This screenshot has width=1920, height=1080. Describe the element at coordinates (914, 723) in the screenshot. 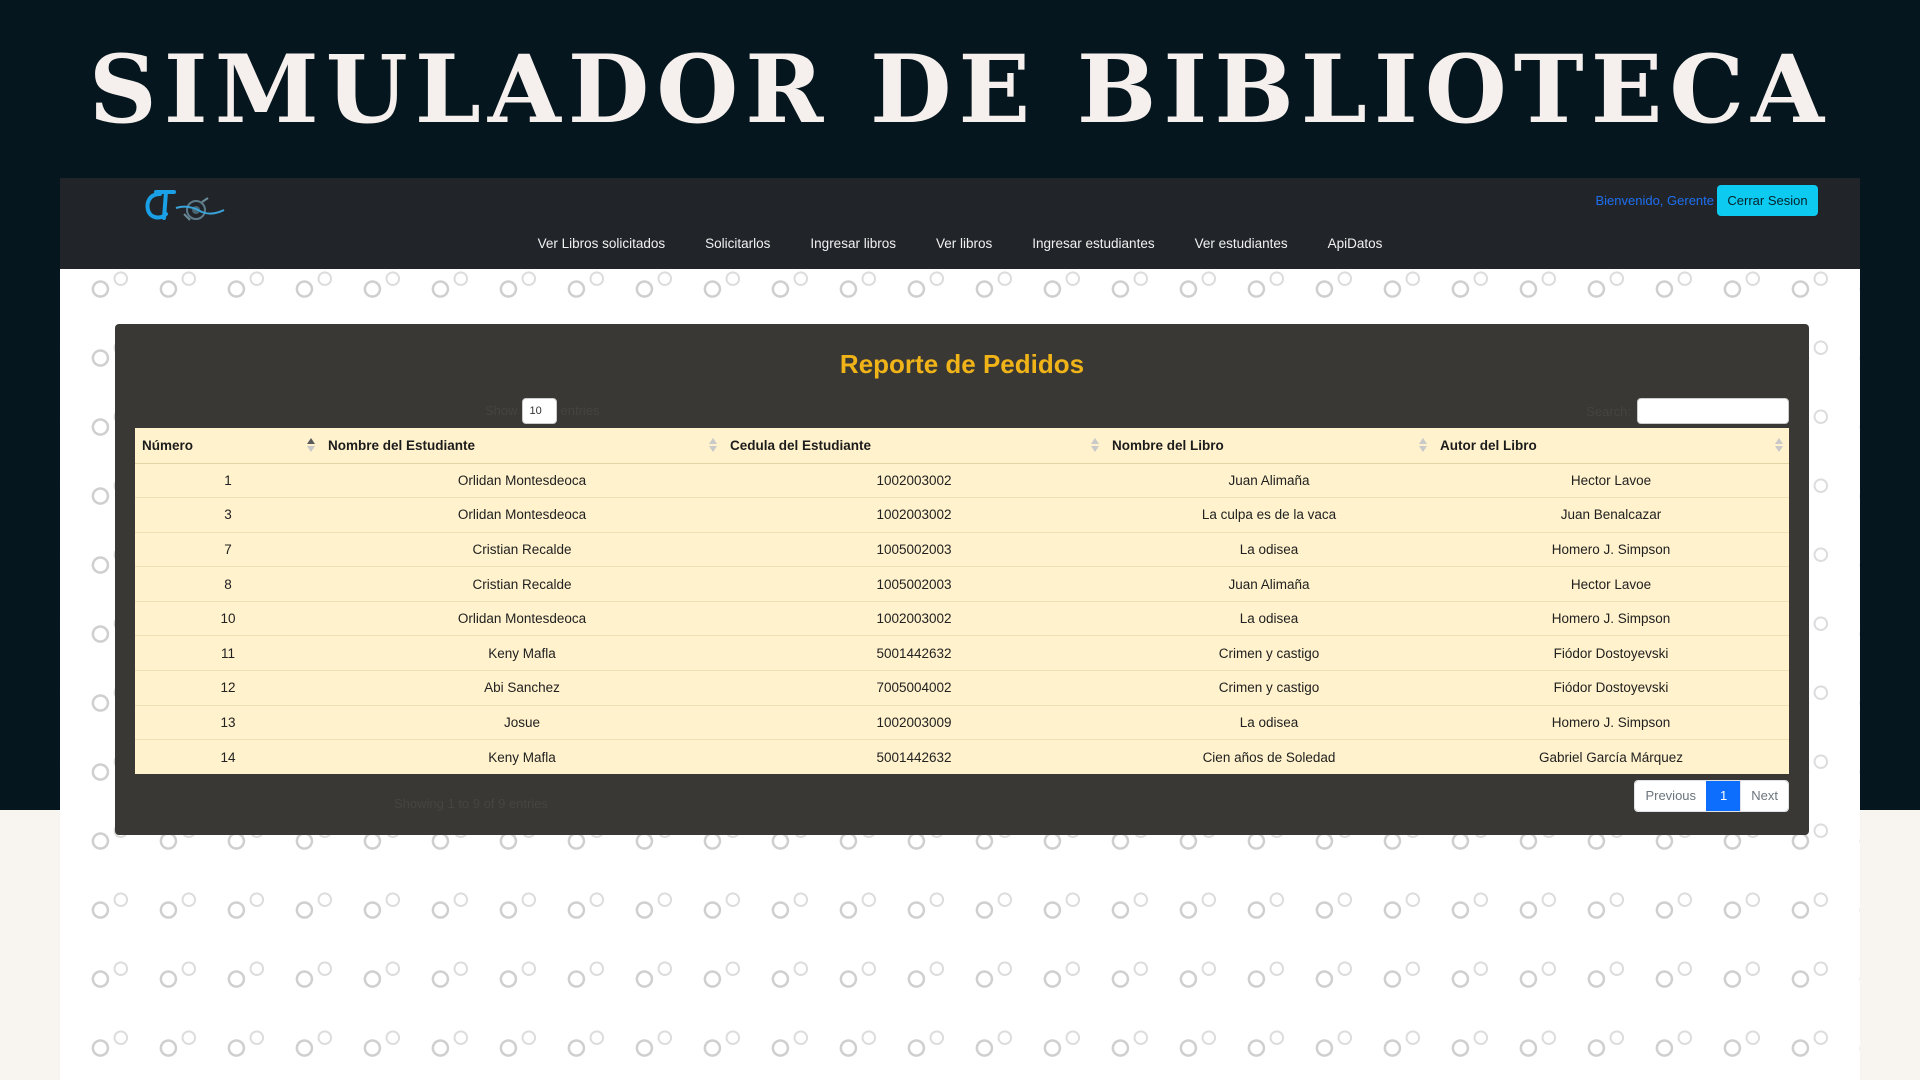

I see `cell-cedula: 1002003009` at that location.